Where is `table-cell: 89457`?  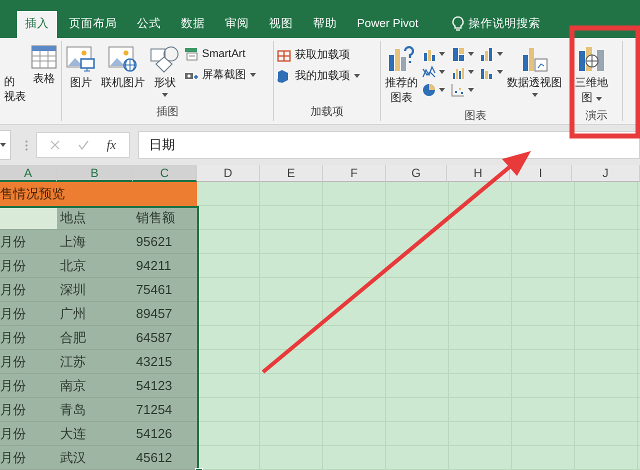 table-cell: 89457 is located at coordinates (165, 314).